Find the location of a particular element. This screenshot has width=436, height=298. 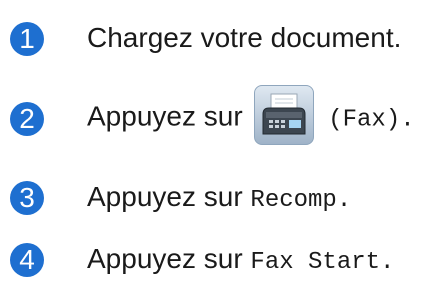

step-number-badge: 1 is located at coordinates (27, 39).